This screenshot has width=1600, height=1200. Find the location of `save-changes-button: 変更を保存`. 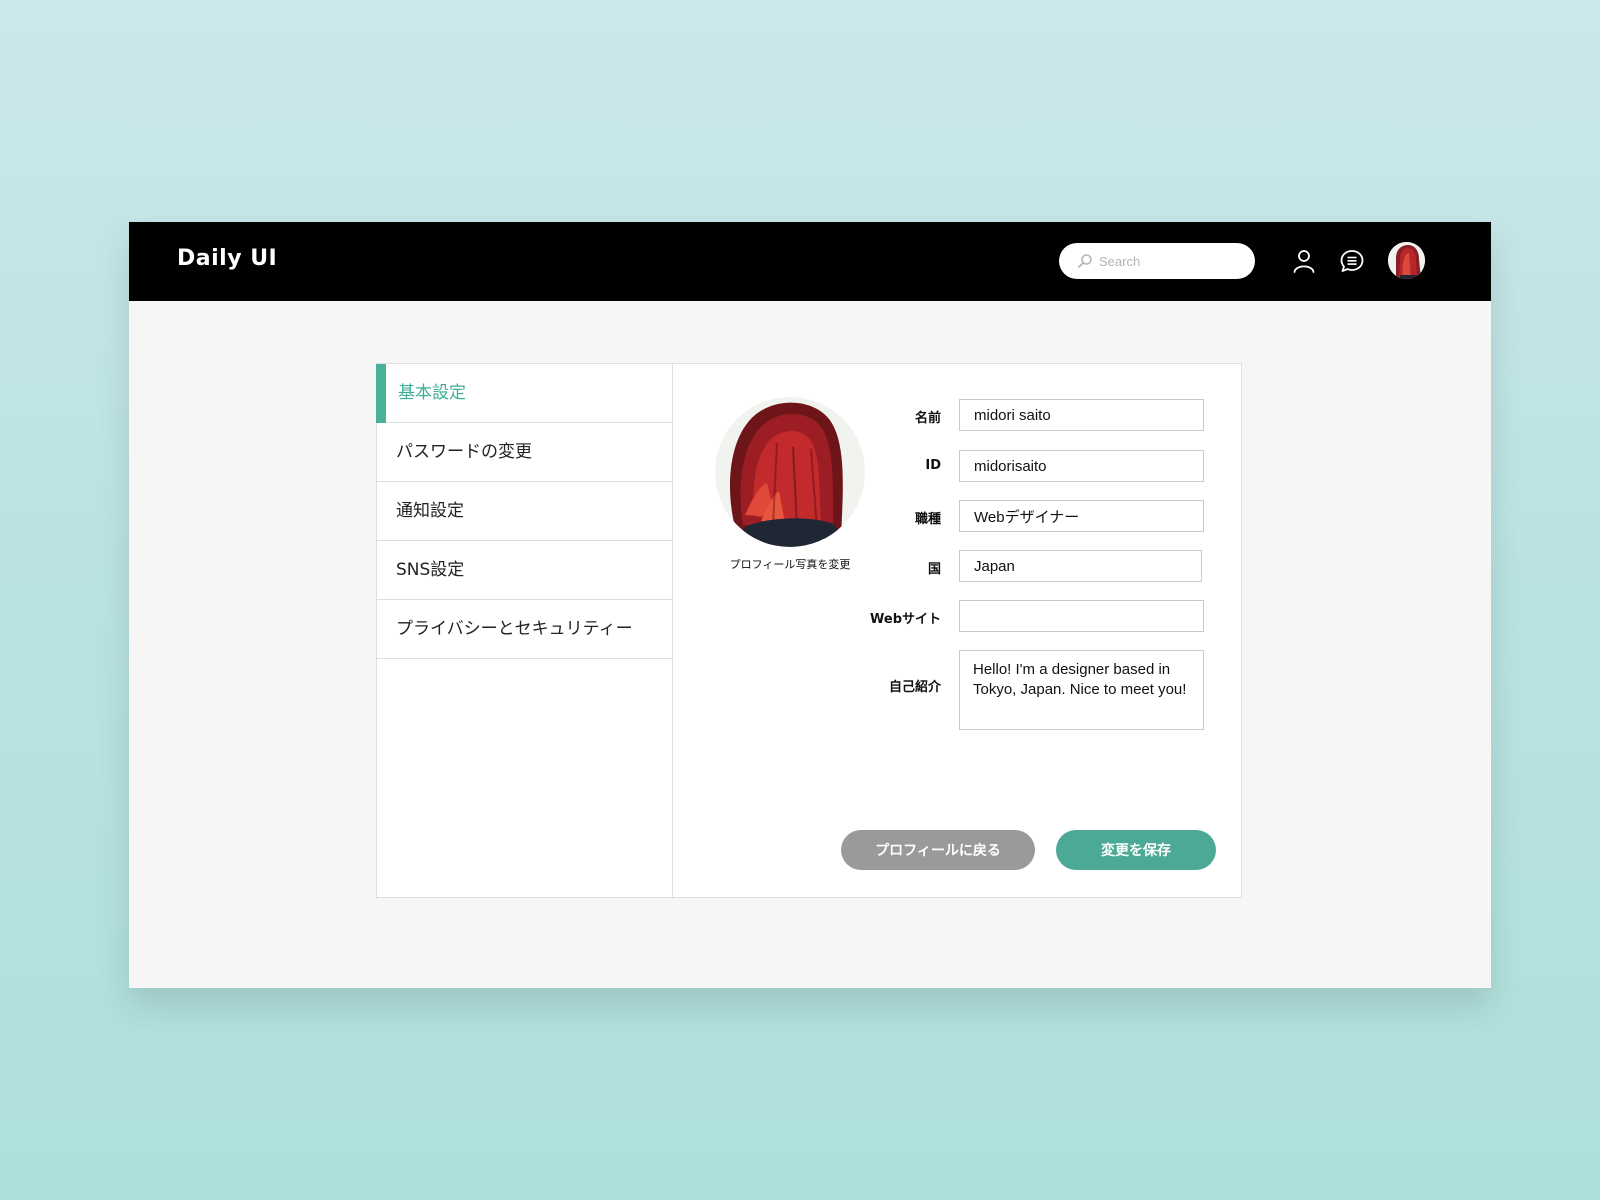

save-changes-button: 変更を保存 is located at coordinates (1136, 850).